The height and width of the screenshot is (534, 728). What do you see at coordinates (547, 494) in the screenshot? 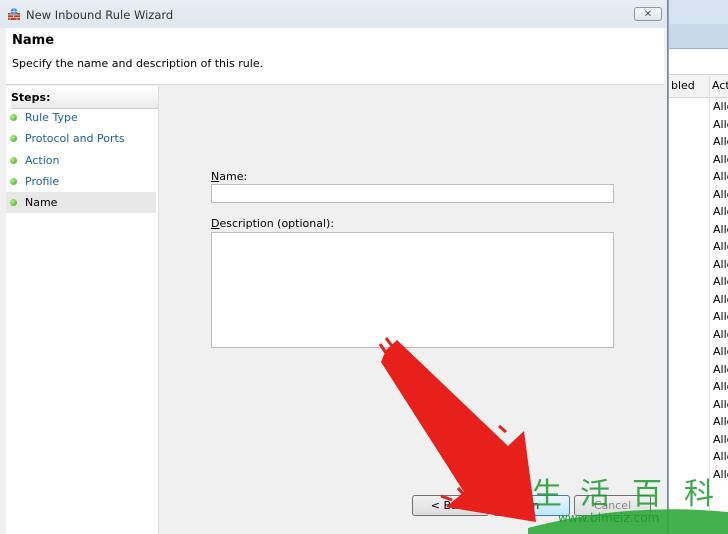
I see `svg-text: 生` at bounding box center [547, 494].